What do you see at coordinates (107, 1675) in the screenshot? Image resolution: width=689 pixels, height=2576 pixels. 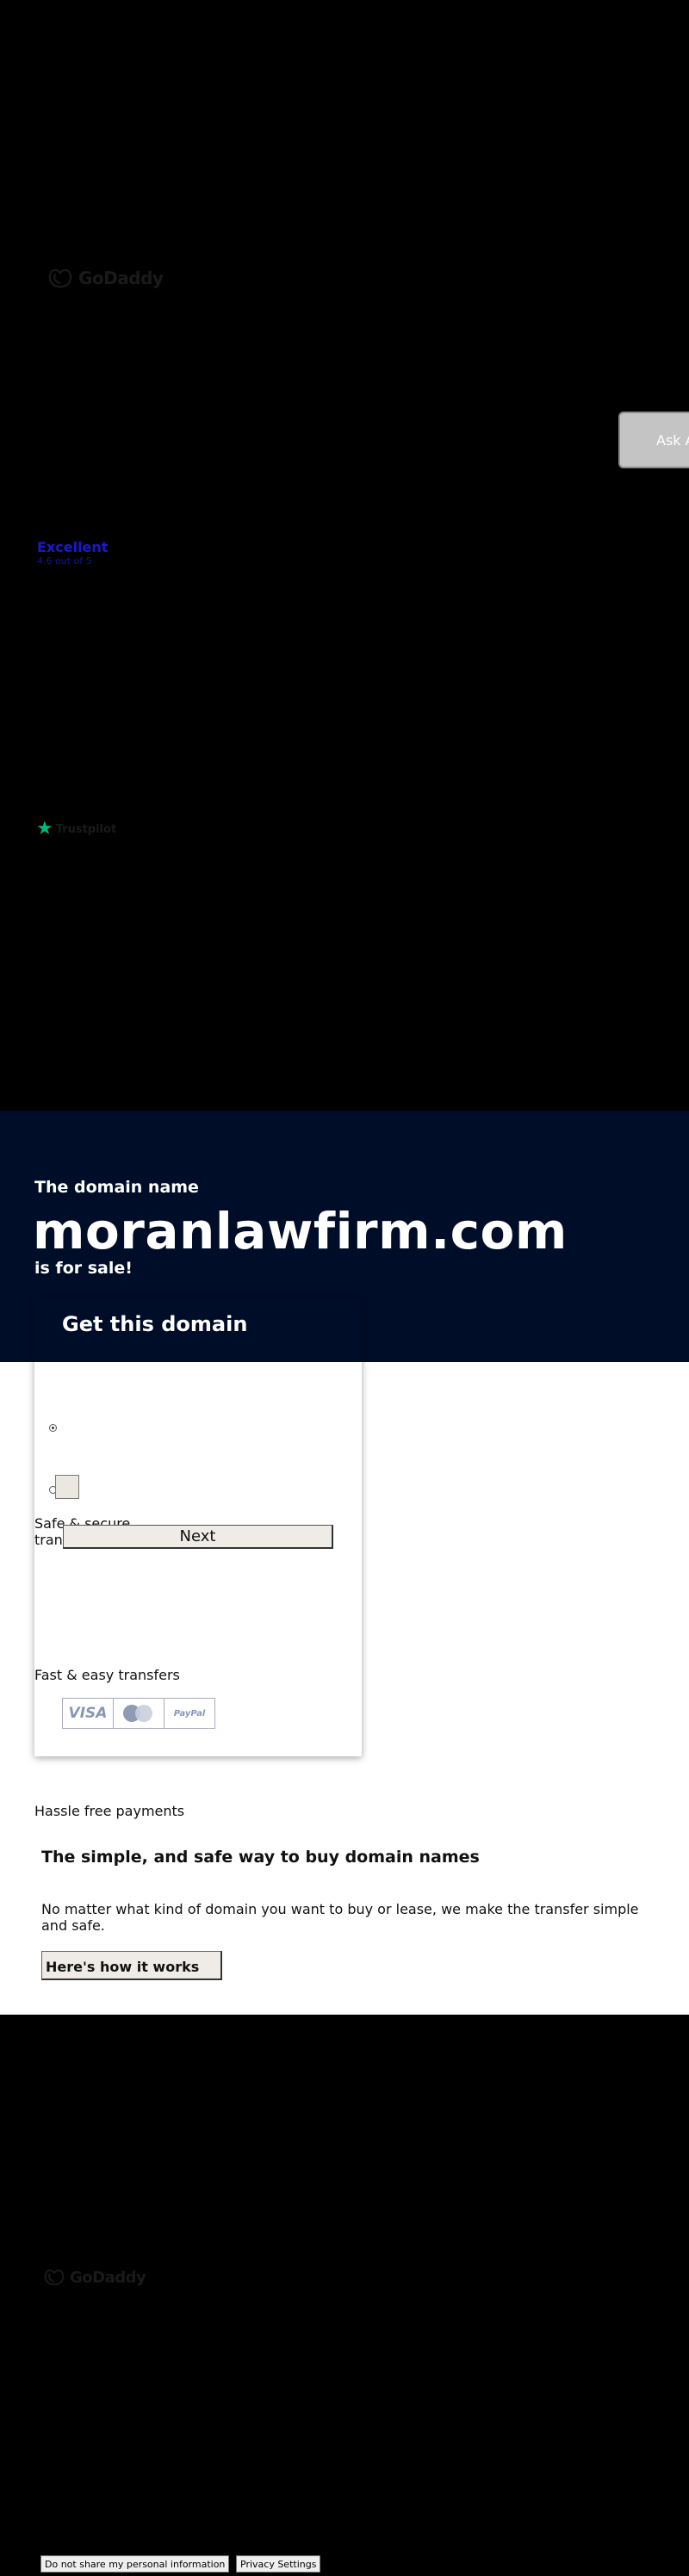 I see `feature-fast-transfers: Fast & easy transfers` at bounding box center [107, 1675].